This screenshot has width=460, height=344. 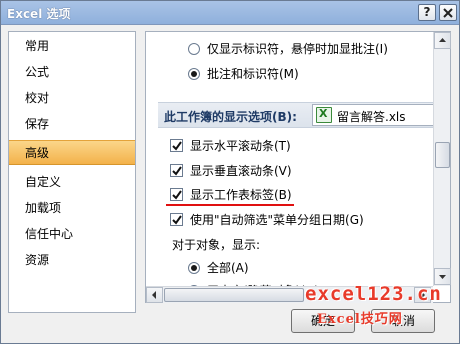 What do you see at coordinates (305, 195) in the screenshot?
I see `checkbox-row-sheet-tabs: 显示工作表标签(B)` at bounding box center [305, 195].